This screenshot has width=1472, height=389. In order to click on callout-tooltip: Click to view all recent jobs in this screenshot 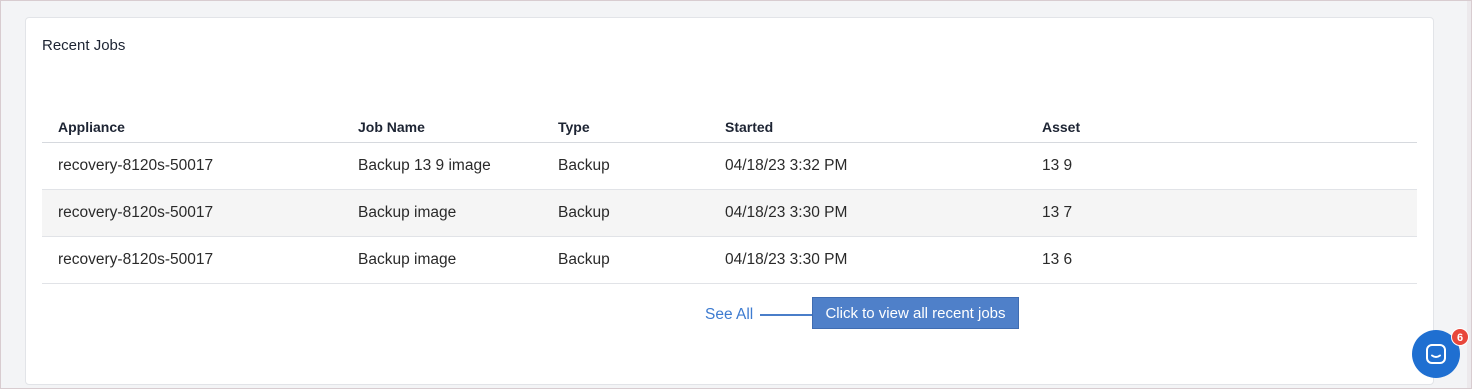, I will do `click(915, 313)`.